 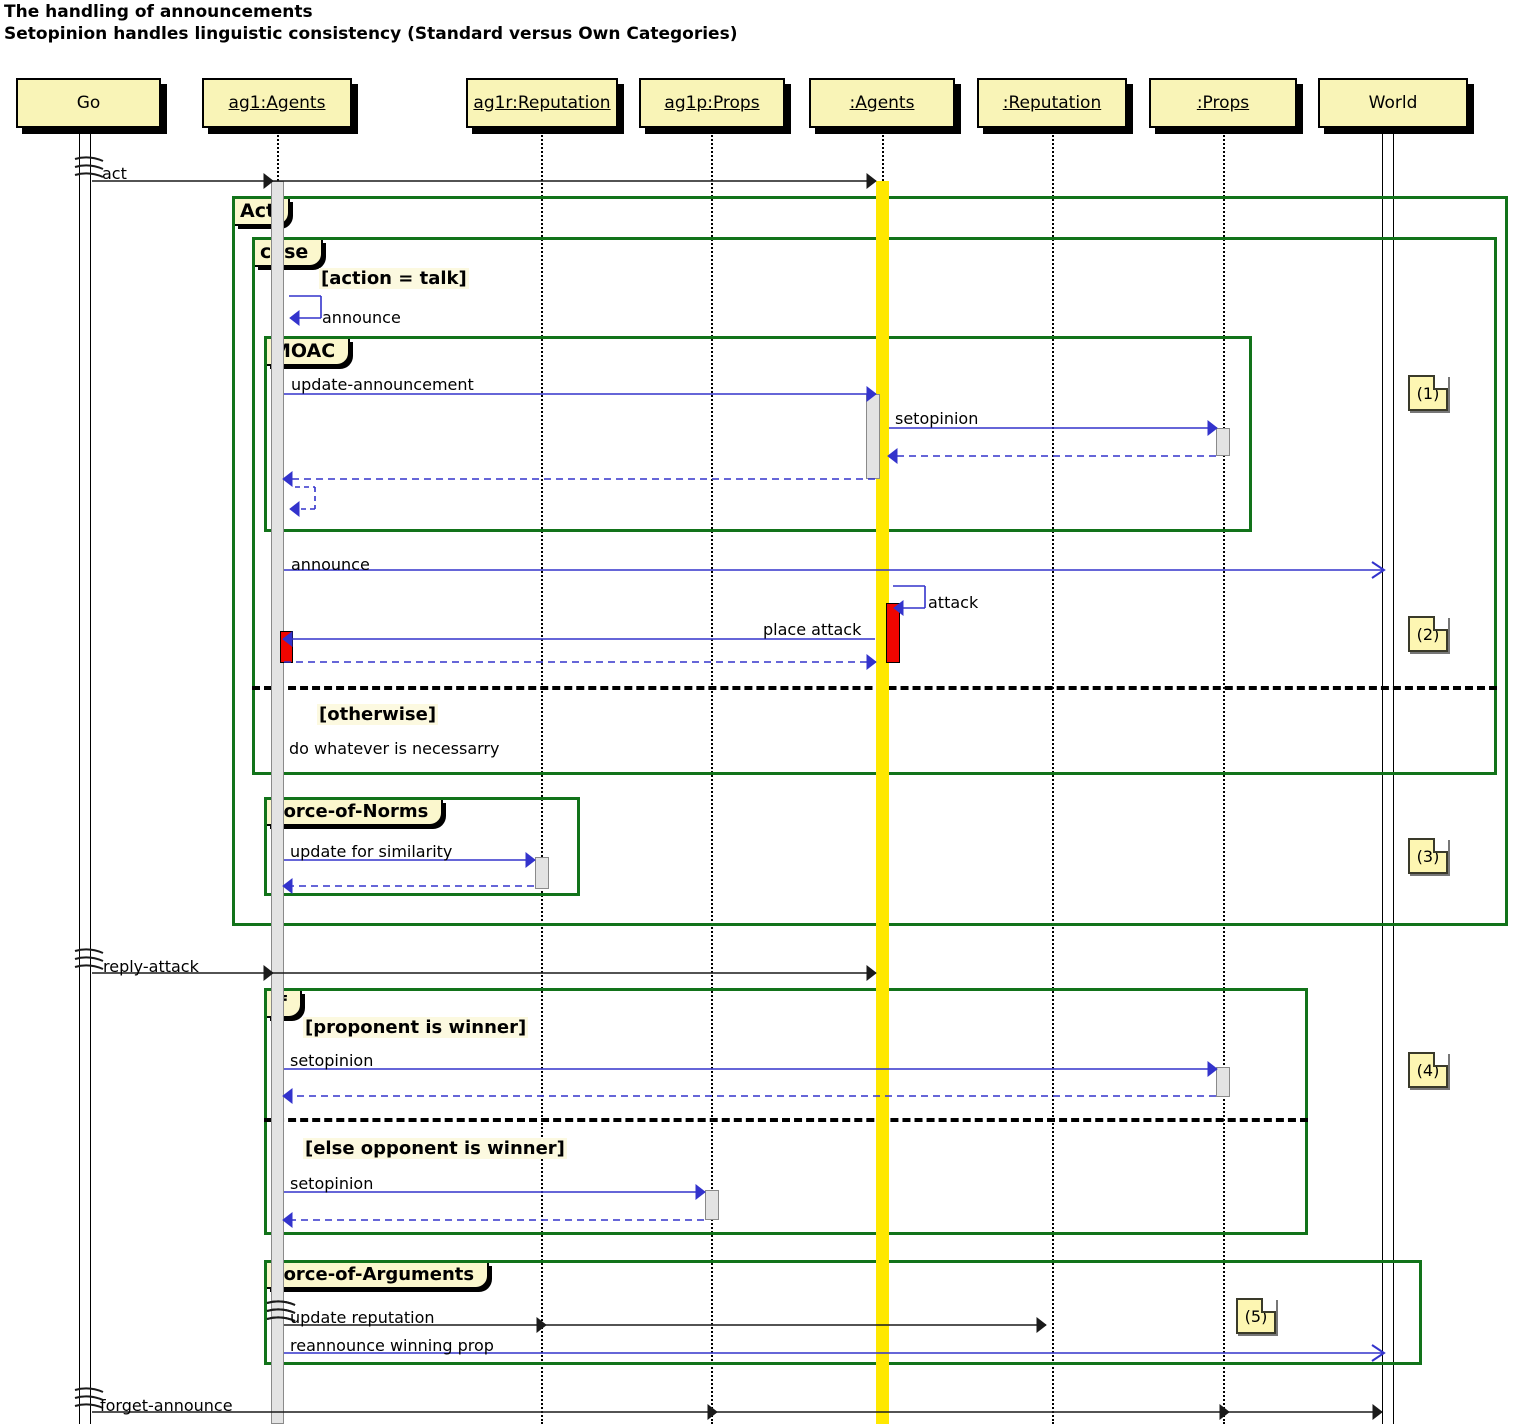 I want to click on note-note1: (1), so click(x=1428, y=393).